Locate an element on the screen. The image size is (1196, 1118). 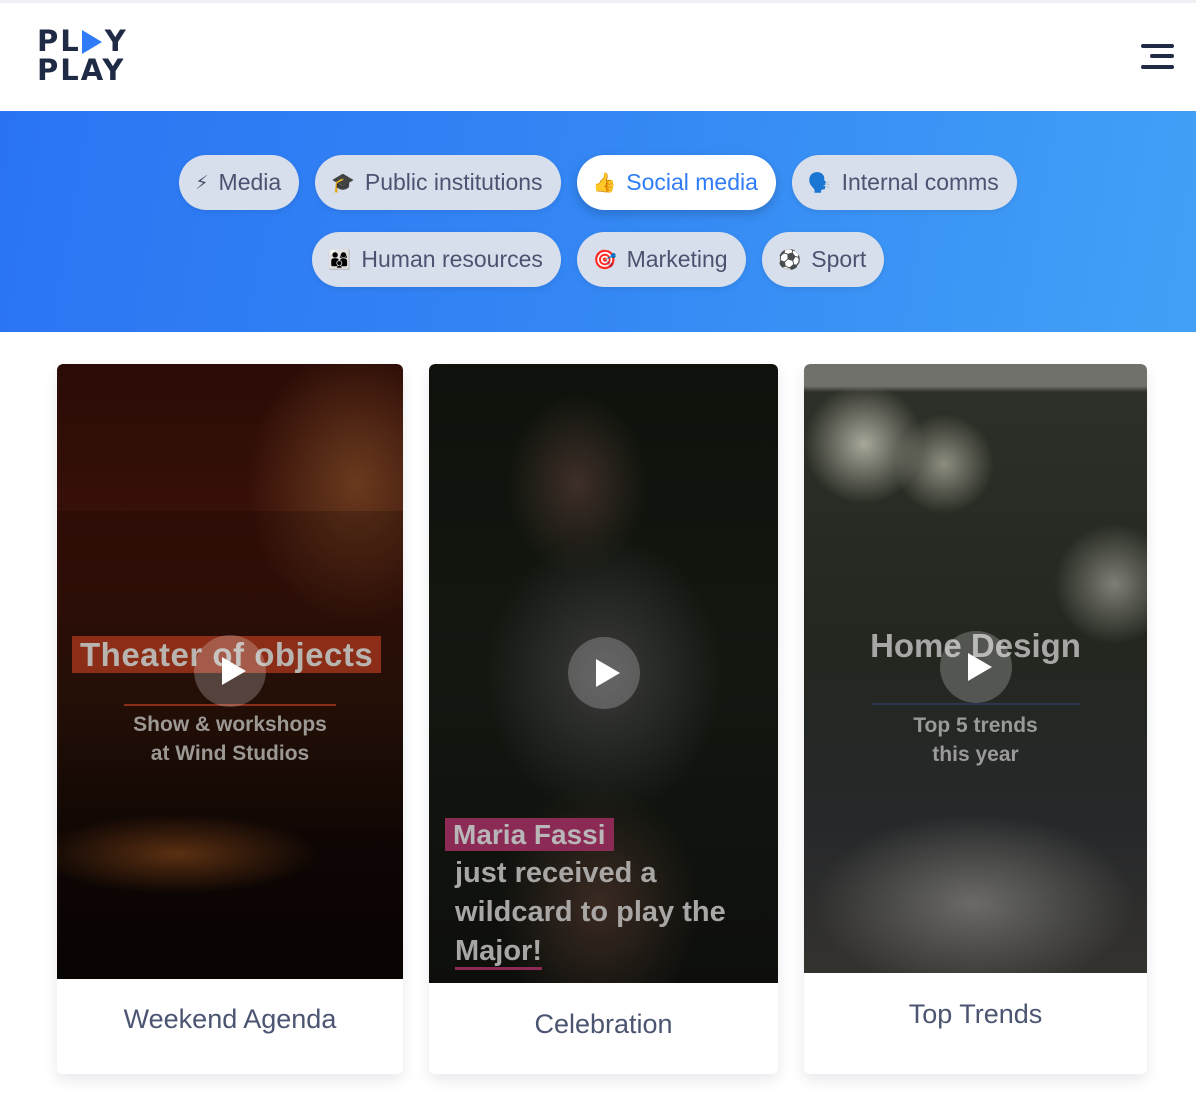
subtitle-line: at Wind Studios is located at coordinates (230, 753).